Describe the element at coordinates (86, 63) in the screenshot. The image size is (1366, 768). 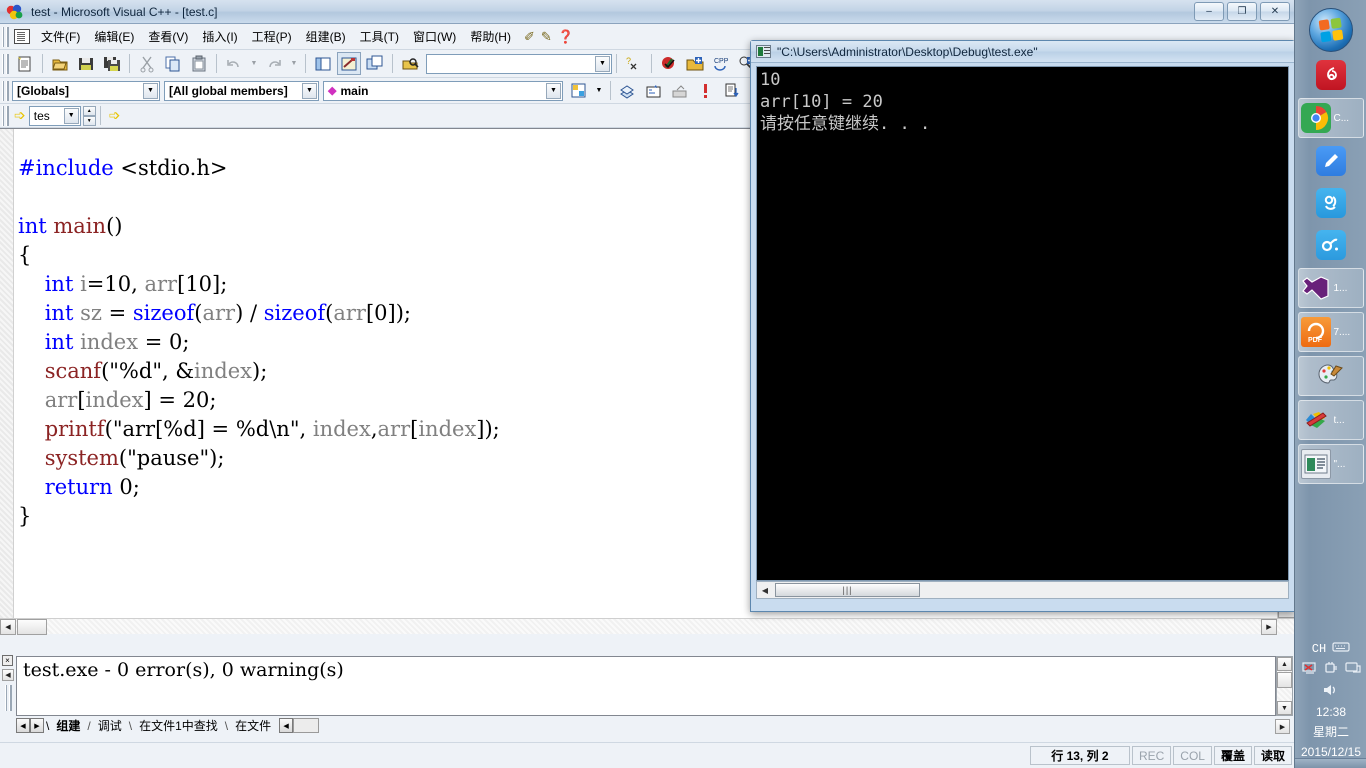
I see `save-icon` at that location.